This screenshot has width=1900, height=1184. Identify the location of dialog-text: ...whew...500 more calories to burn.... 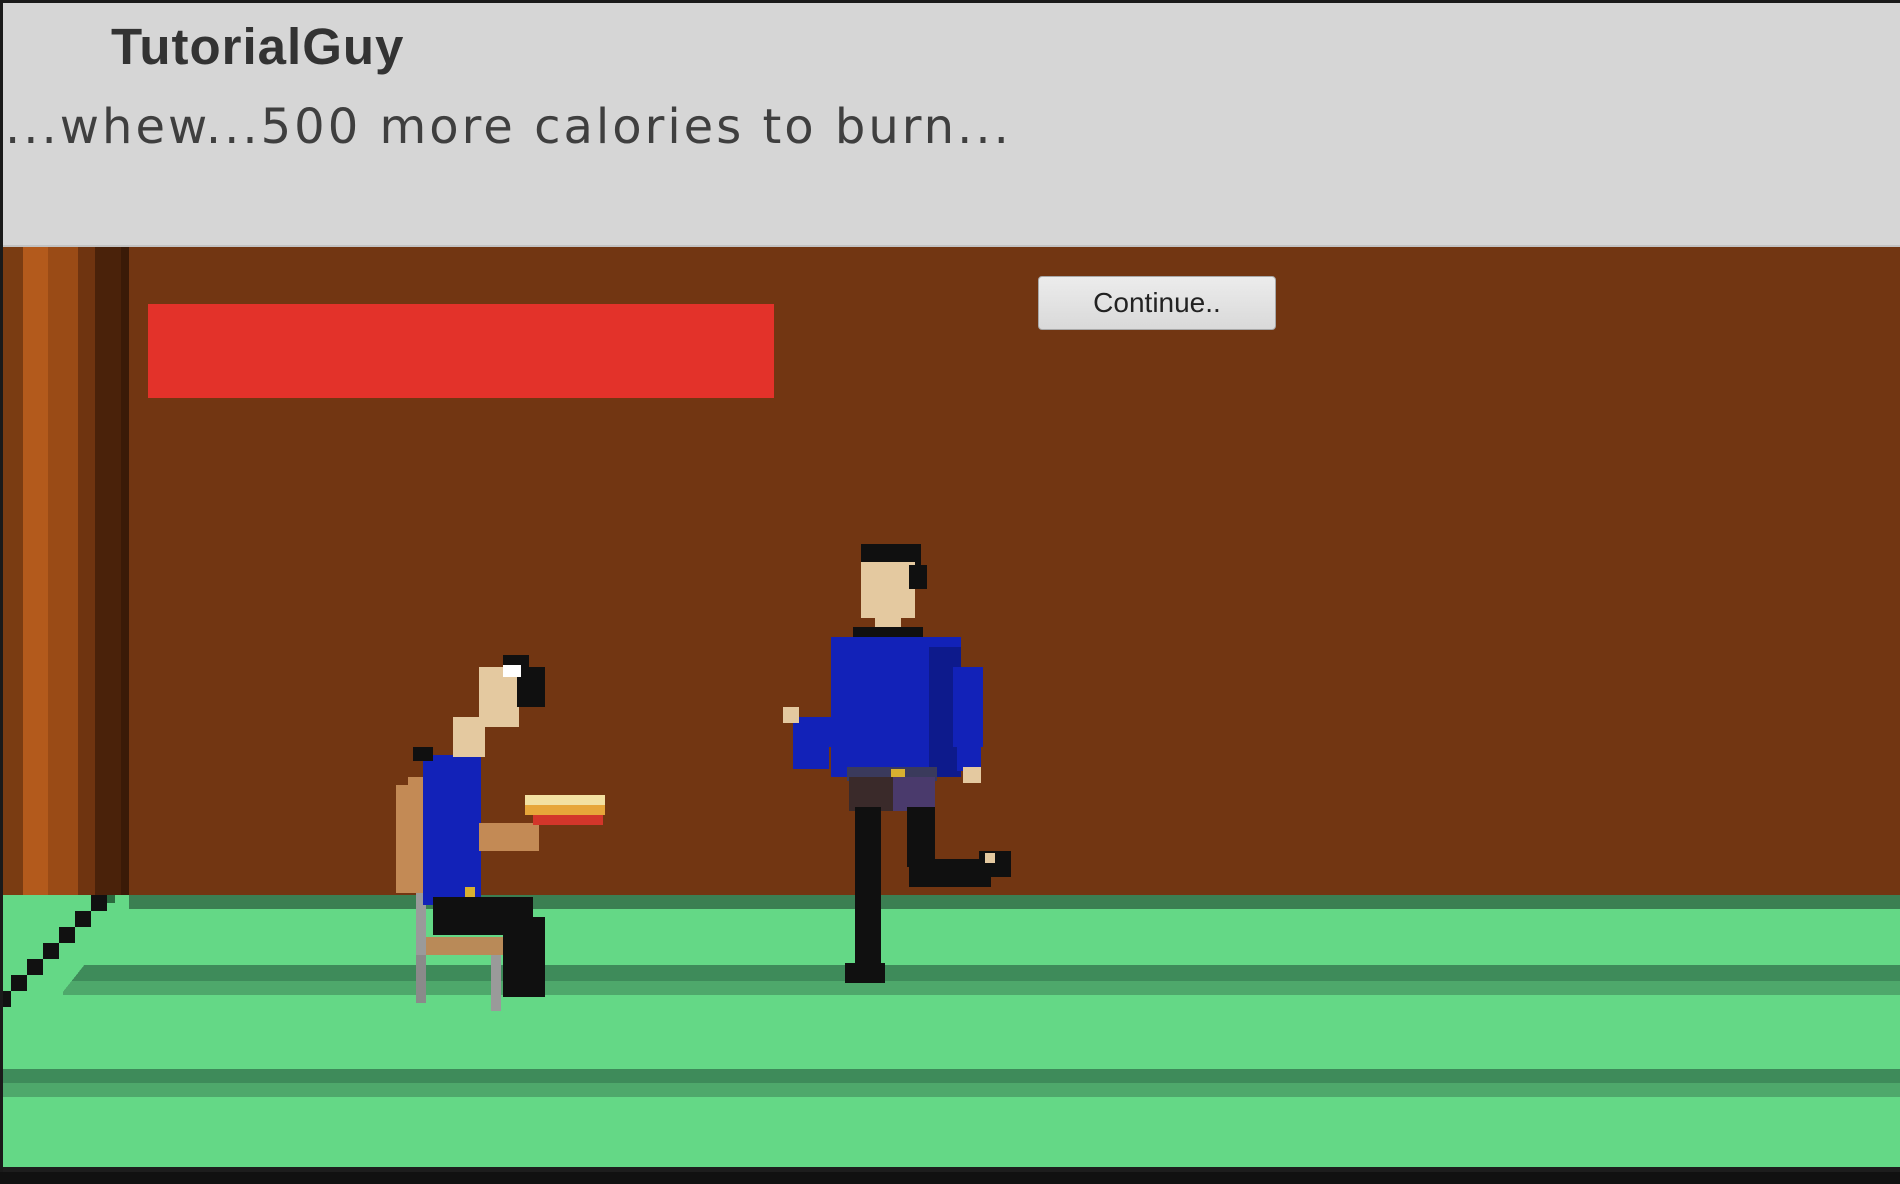
(508, 127).